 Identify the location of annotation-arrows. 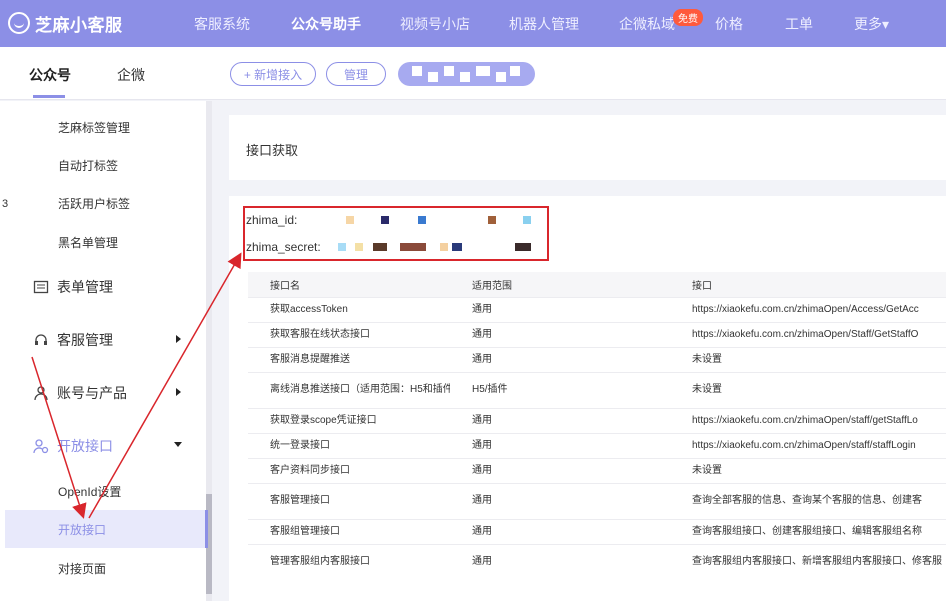
(136, 385).